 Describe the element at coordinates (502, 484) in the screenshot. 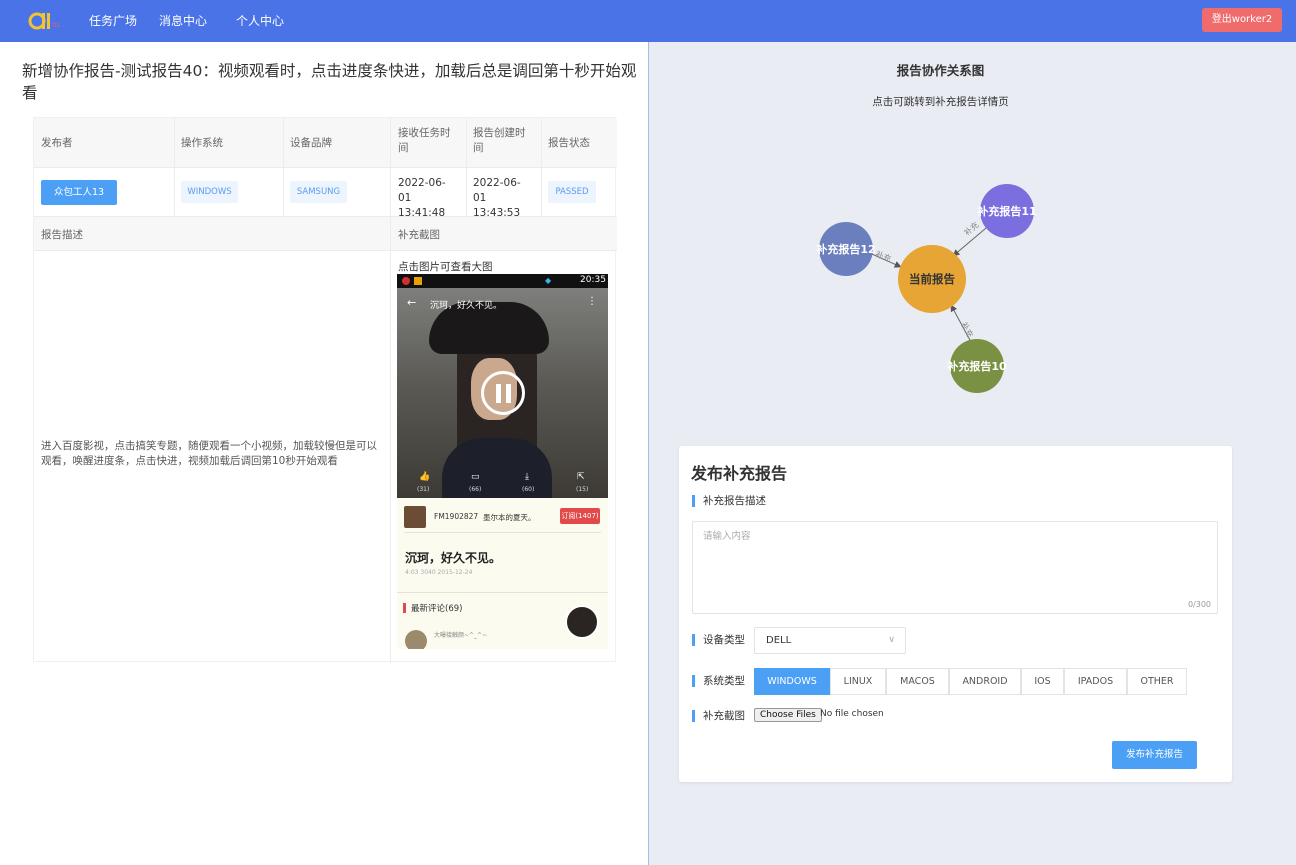

I see `video-actions: 👍 (31) ▭ (66) ⤓ (60) ⇱ (15)` at that location.